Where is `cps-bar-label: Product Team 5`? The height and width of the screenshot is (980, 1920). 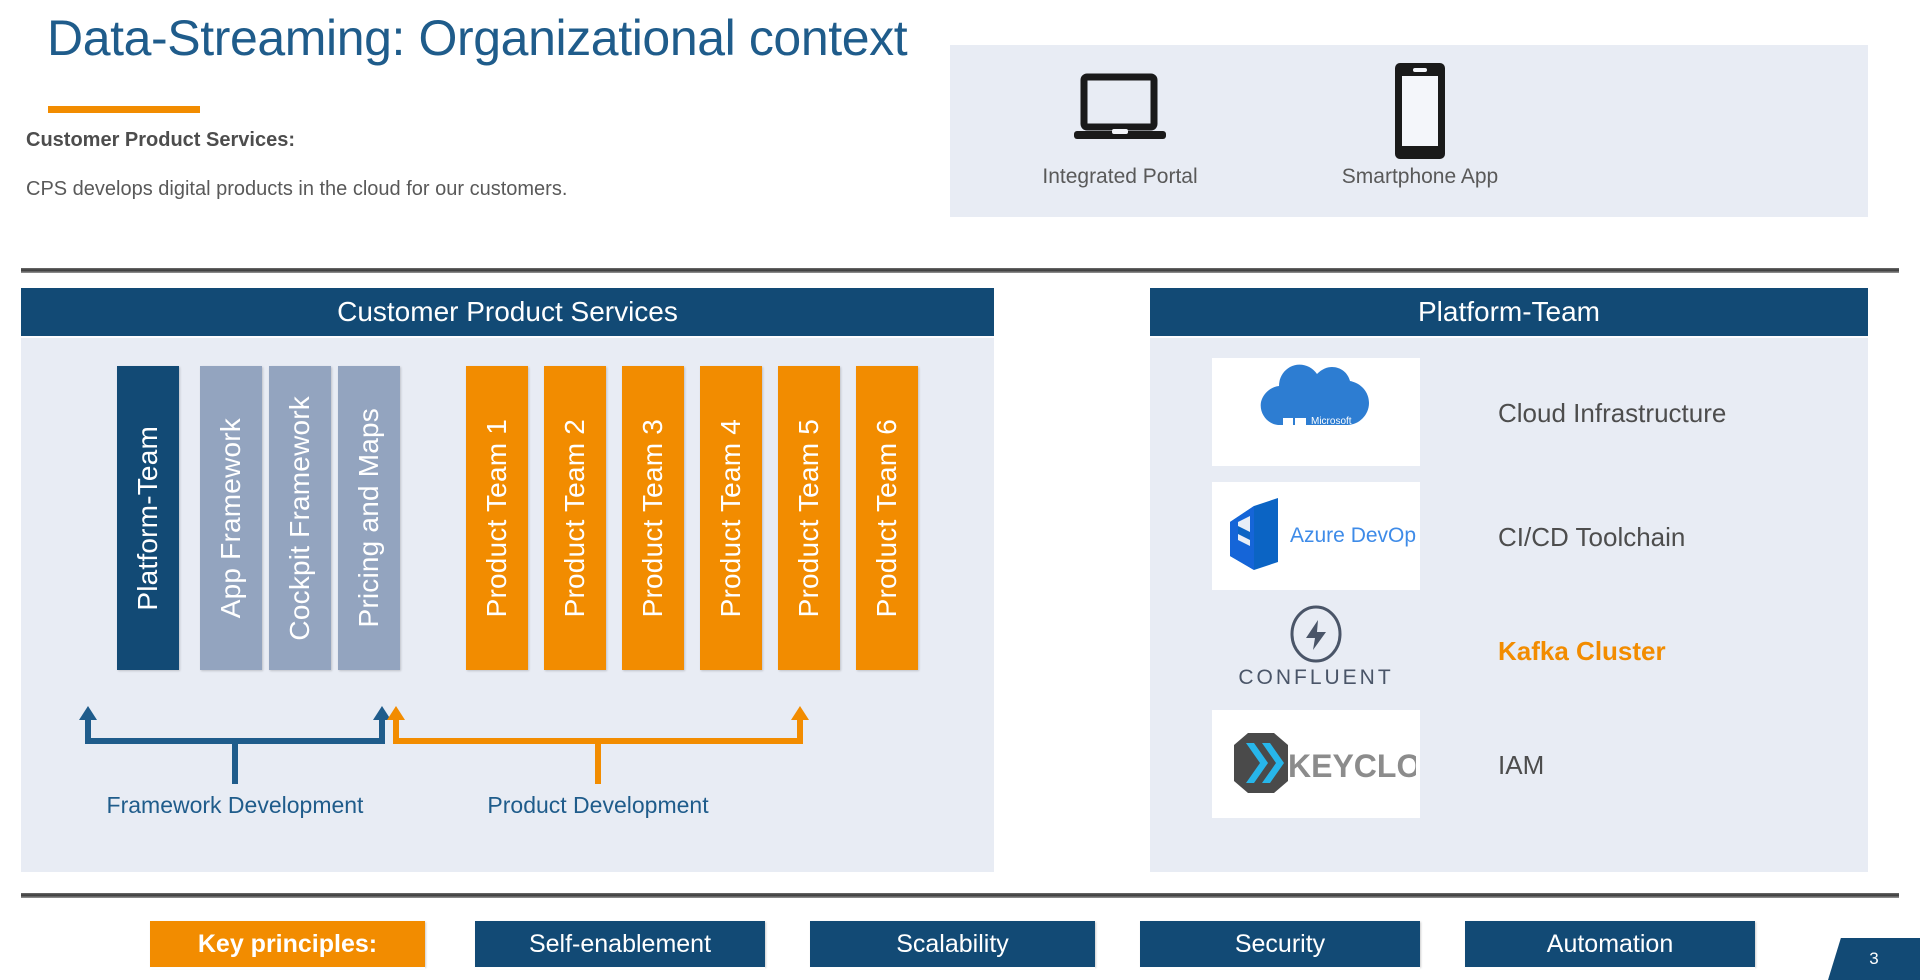
cps-bar-label: Product Team 5 is located at coordinates (808, 518).